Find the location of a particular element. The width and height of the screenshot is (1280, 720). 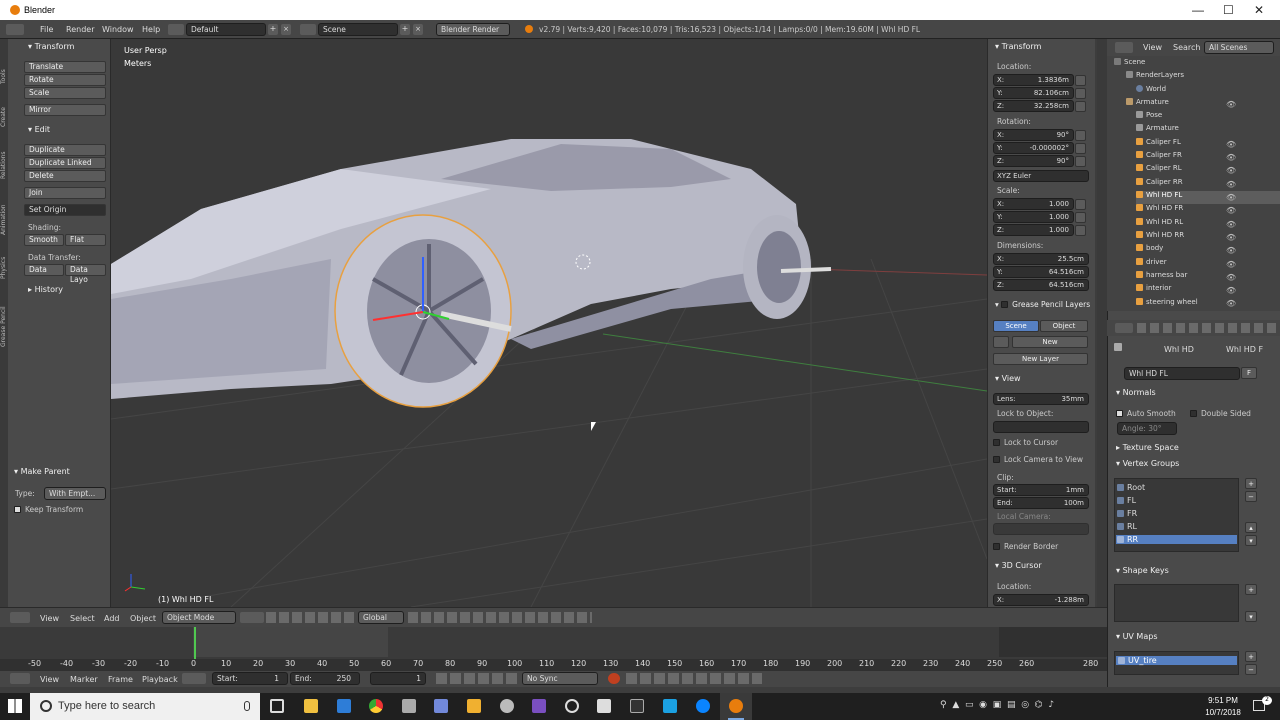

n-transform-header: ▾ Transform is located at coordinates (1018, 46).